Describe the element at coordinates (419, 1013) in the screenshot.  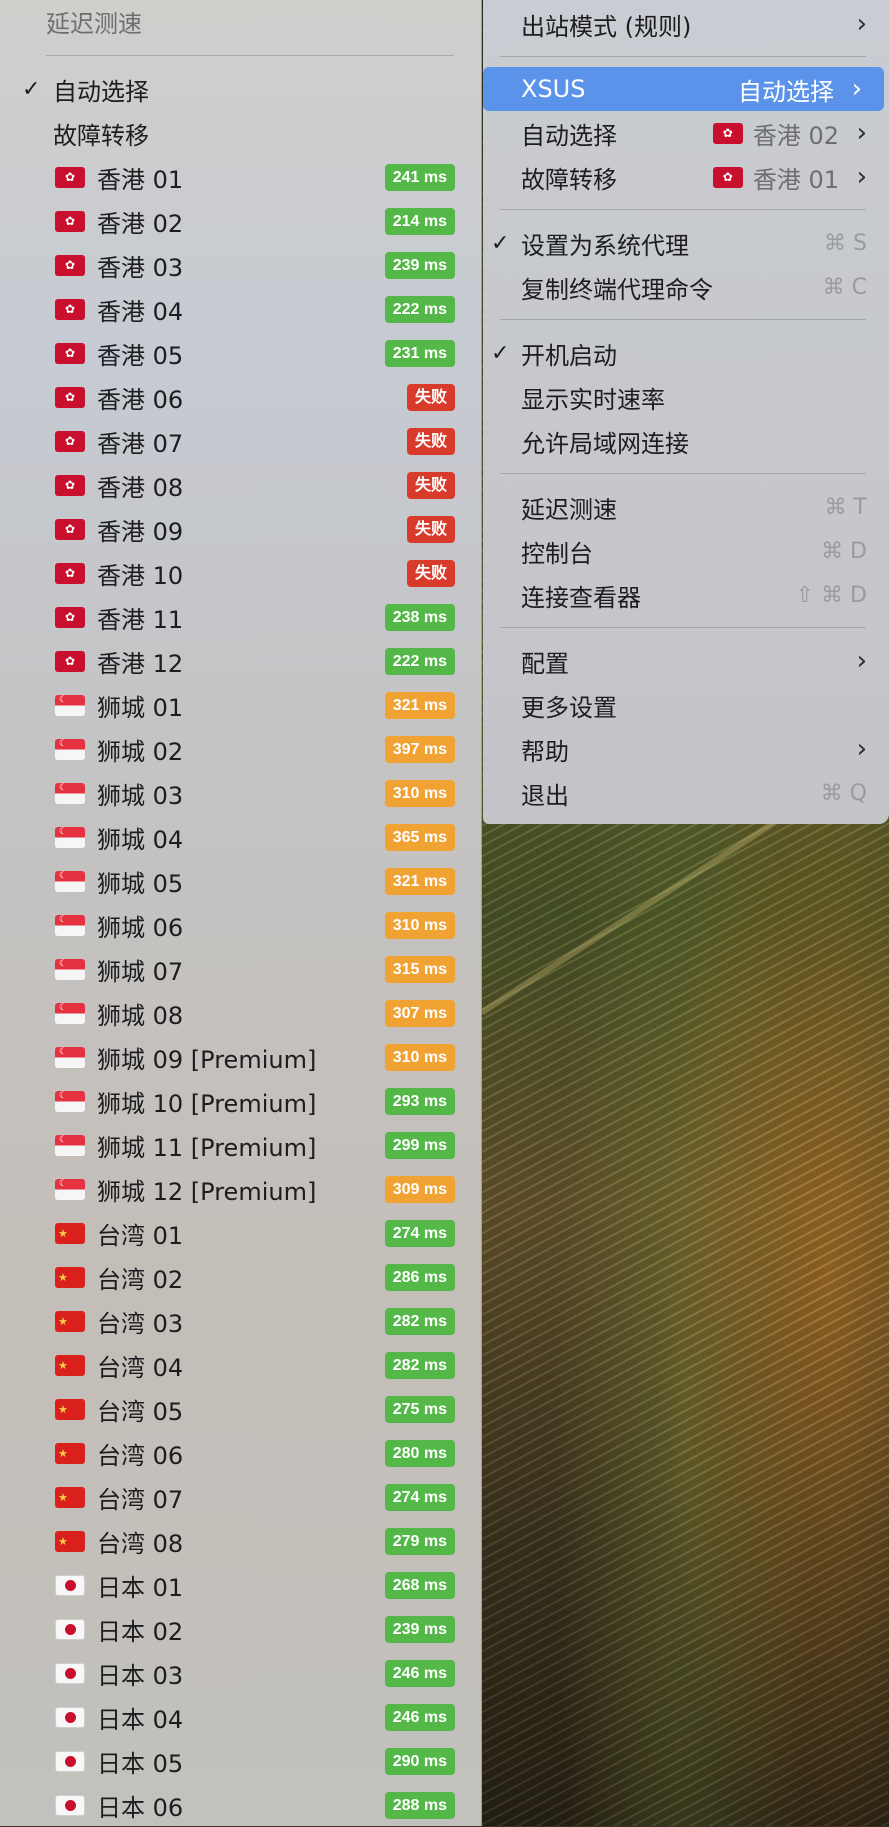
I see `latency-badge: 307 ms` at that location.